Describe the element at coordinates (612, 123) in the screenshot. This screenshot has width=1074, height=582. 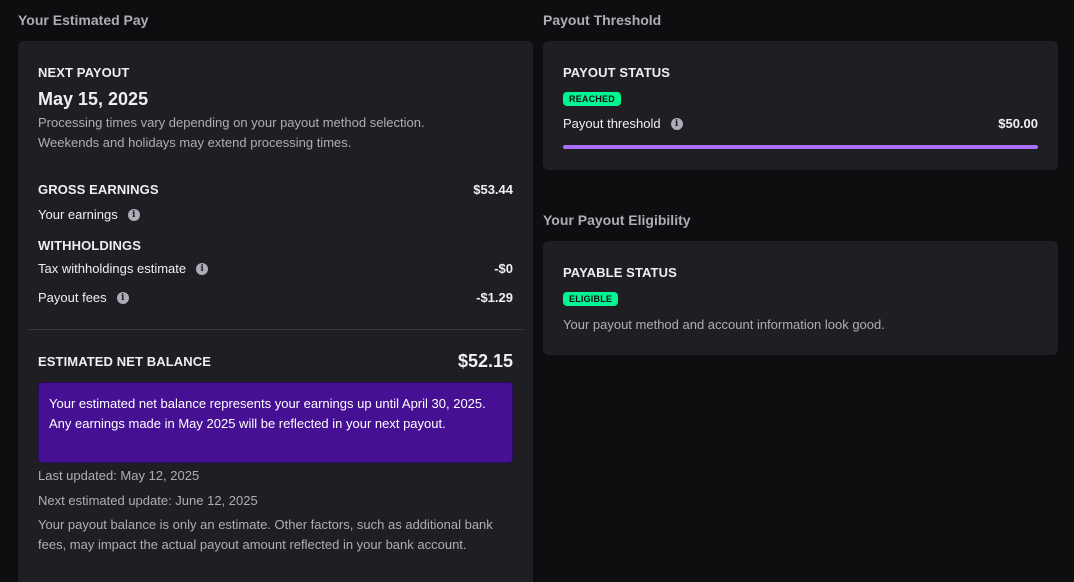
I see `payout-threshold-label: Payout threshold` at that location.